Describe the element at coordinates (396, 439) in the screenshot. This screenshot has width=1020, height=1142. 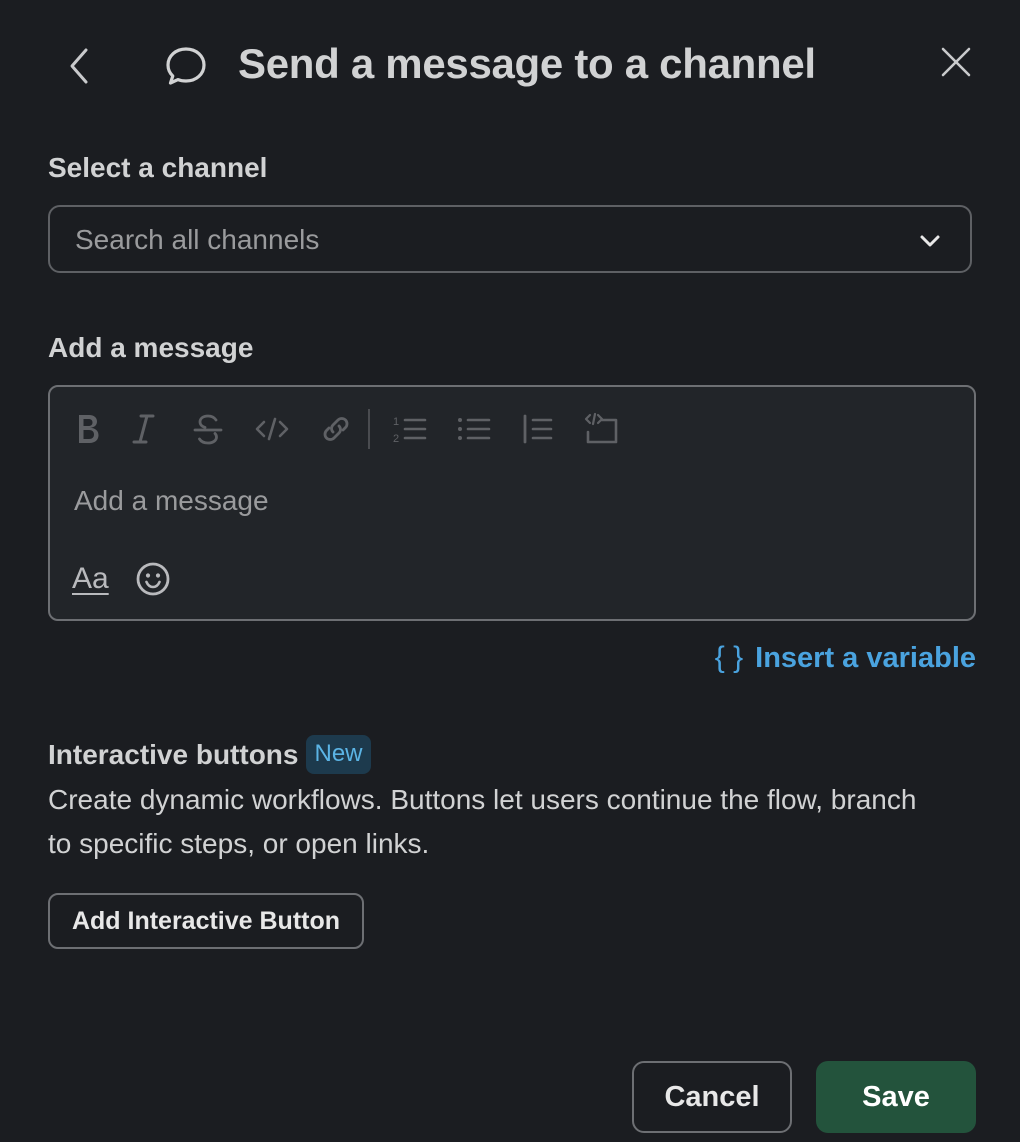
I see `svg-text: 2` at that location.